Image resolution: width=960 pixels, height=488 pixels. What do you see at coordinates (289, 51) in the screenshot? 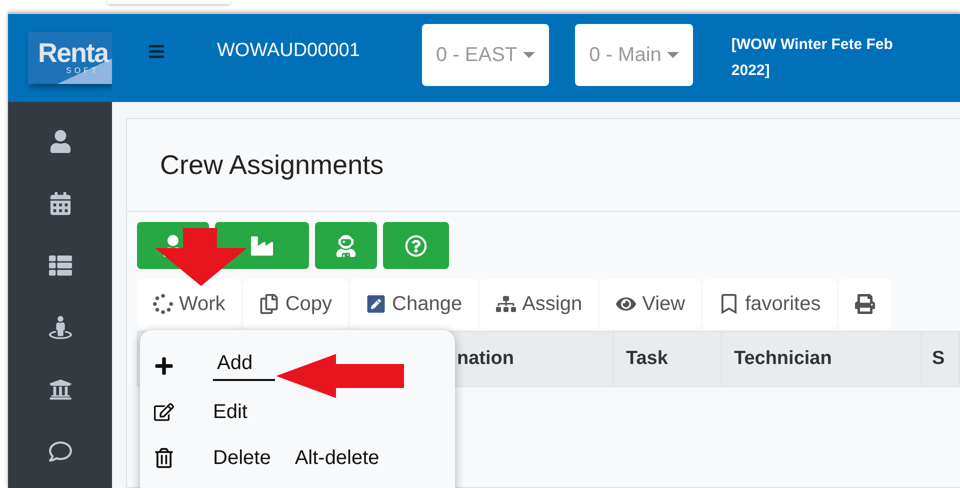
I see `account-code: WOWAUD00001` at bounding box center [289, 51].